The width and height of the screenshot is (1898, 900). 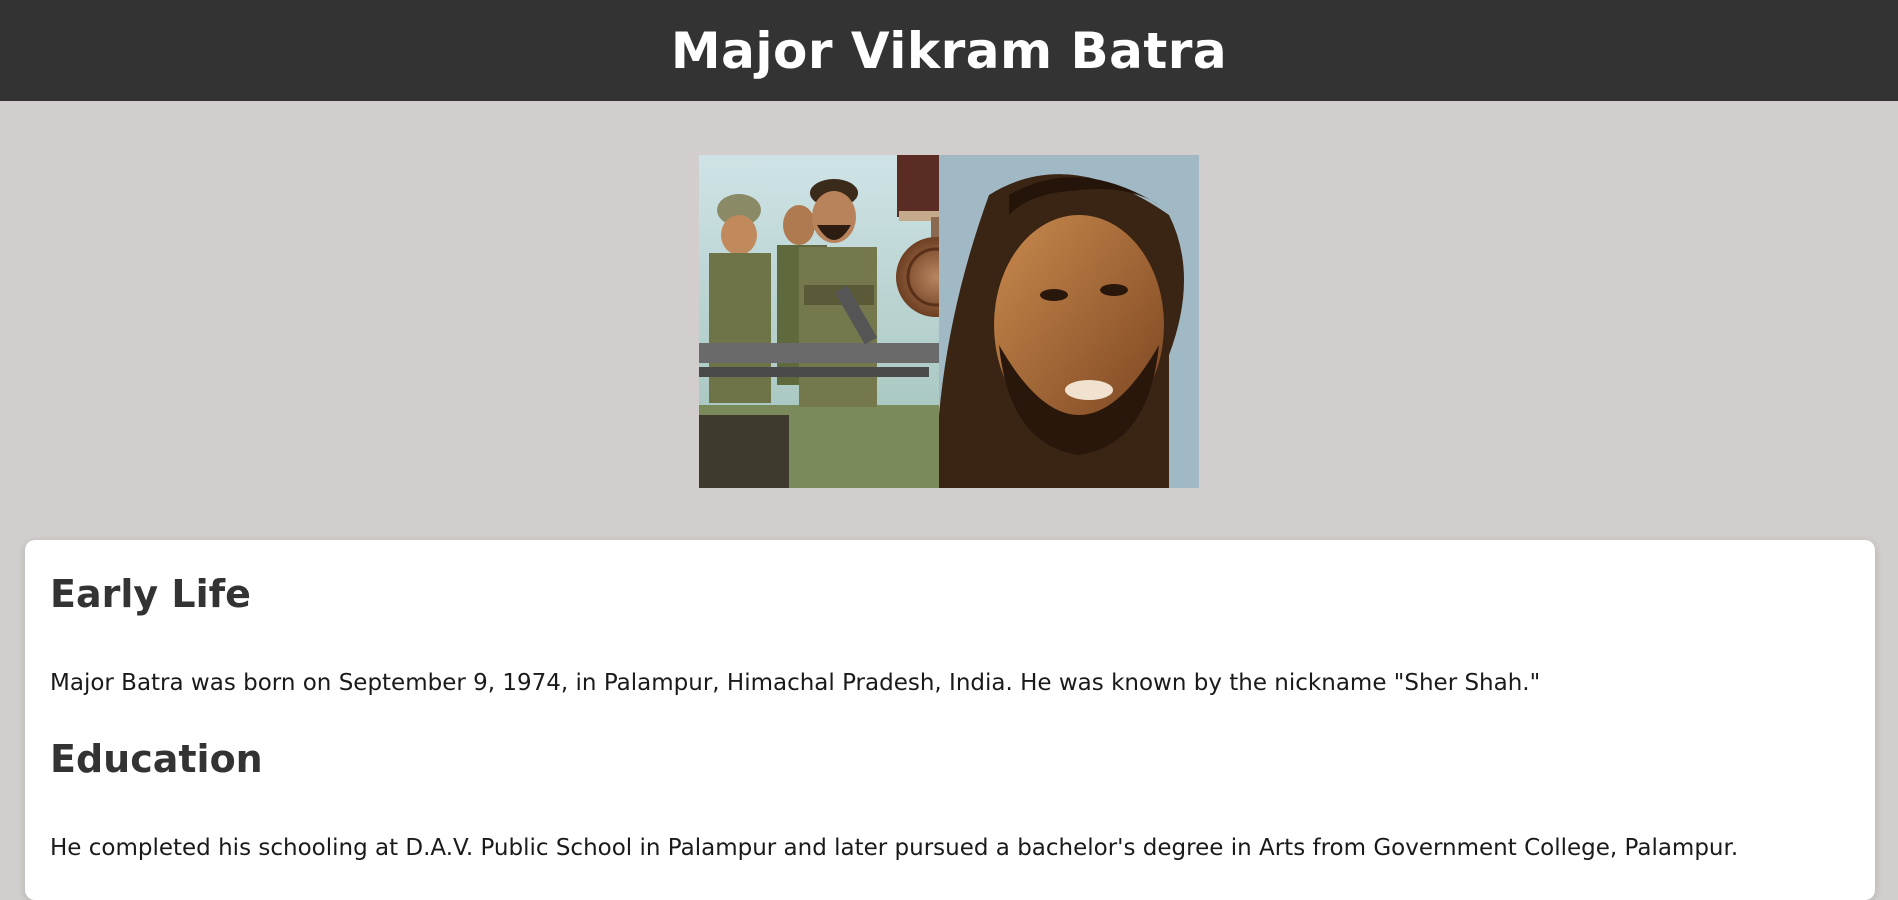 What do you see at coordinates (150, 594) in the screenshot?
I see `early-life-heading: Early Life` at bounding box center [150, 594].